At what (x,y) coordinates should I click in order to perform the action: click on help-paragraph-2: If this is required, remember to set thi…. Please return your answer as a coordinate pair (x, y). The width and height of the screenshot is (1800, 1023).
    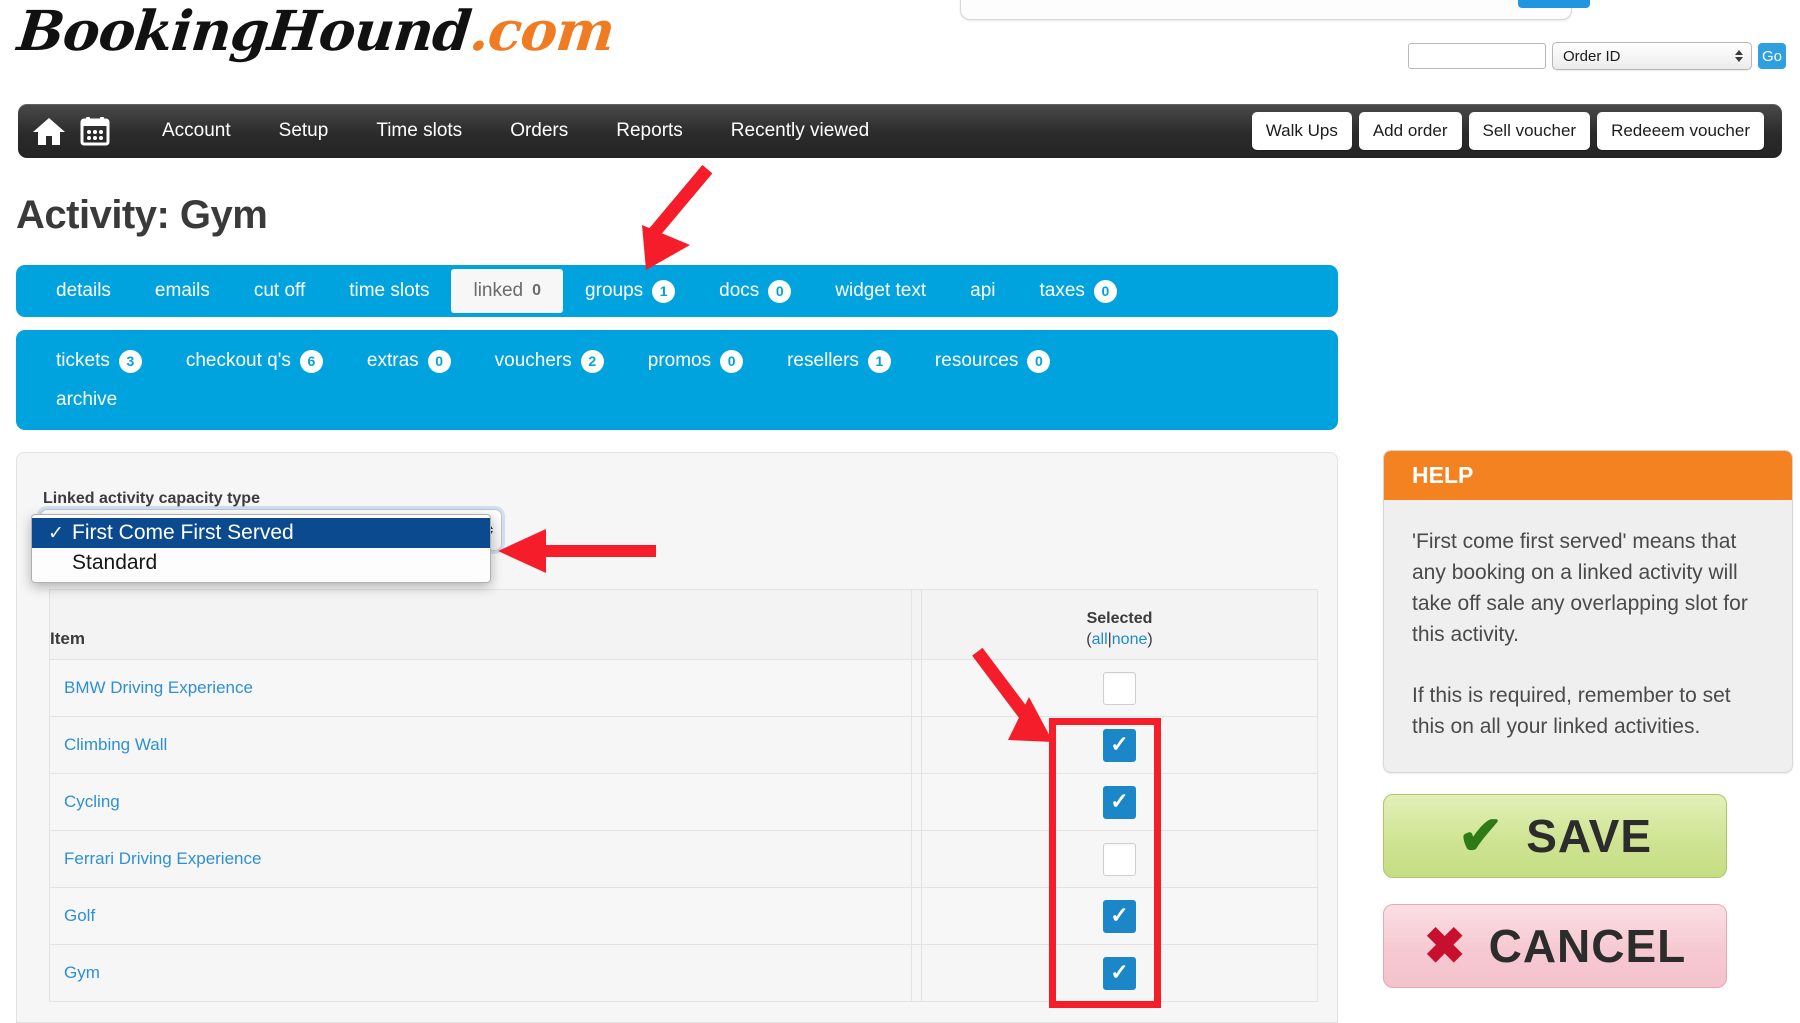
    Looking at the image, I should click on (1571, 711).